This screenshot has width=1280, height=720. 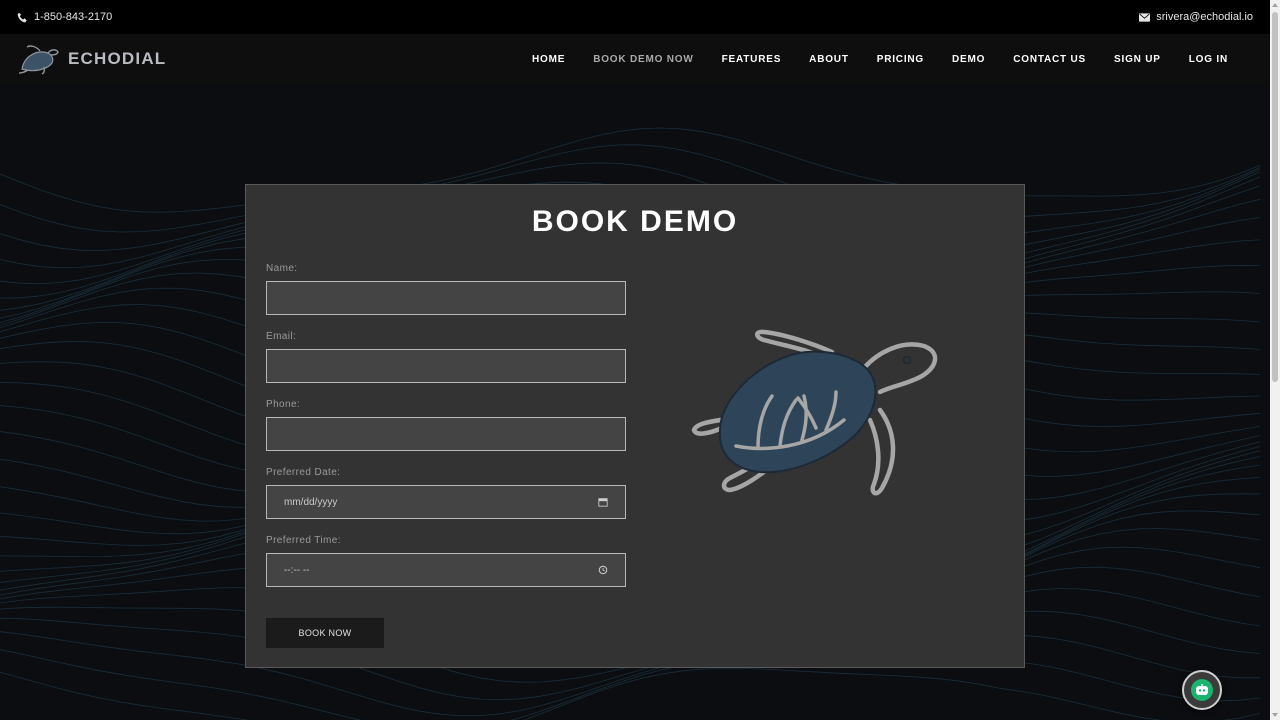 What do you see at coordinates (548, 59) in the screenshot?
I see `nav-home: HOME` at bounding box center [548, 59].